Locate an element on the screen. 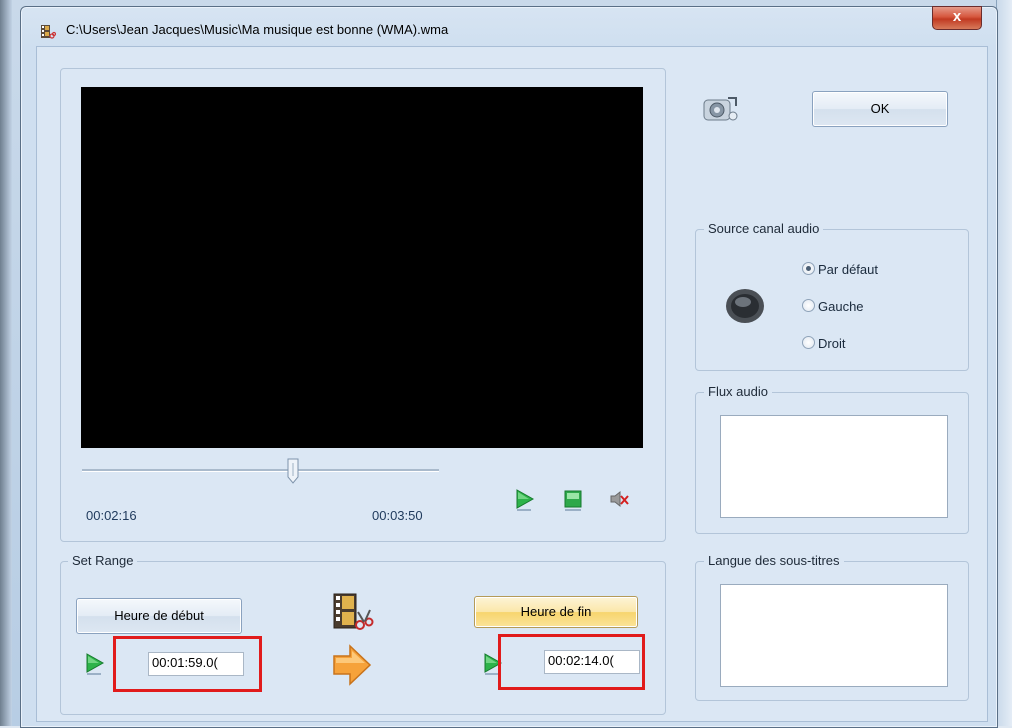  radio-label: Par défaut is located at coordinates (848, 269).